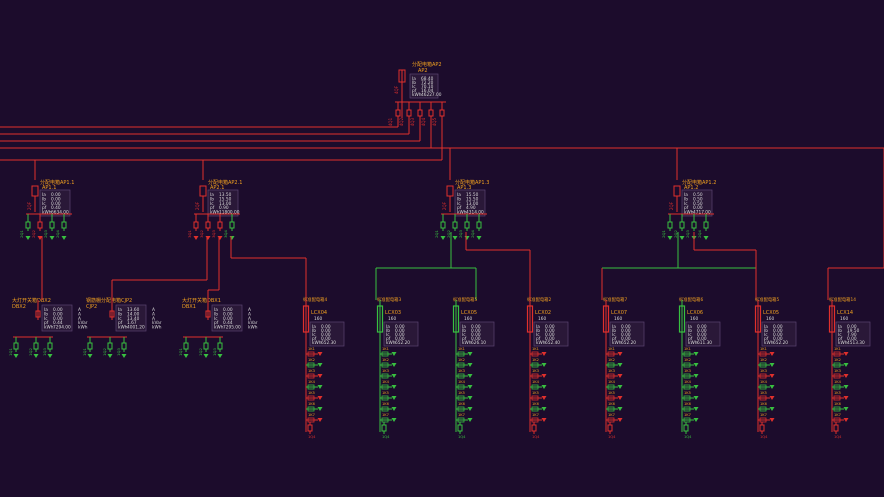  What do you see at coordinates (475, 213) in the screenshot?
I see `sub-panel-2-meter-value: 4314.00` at bounding box center [475, 213].